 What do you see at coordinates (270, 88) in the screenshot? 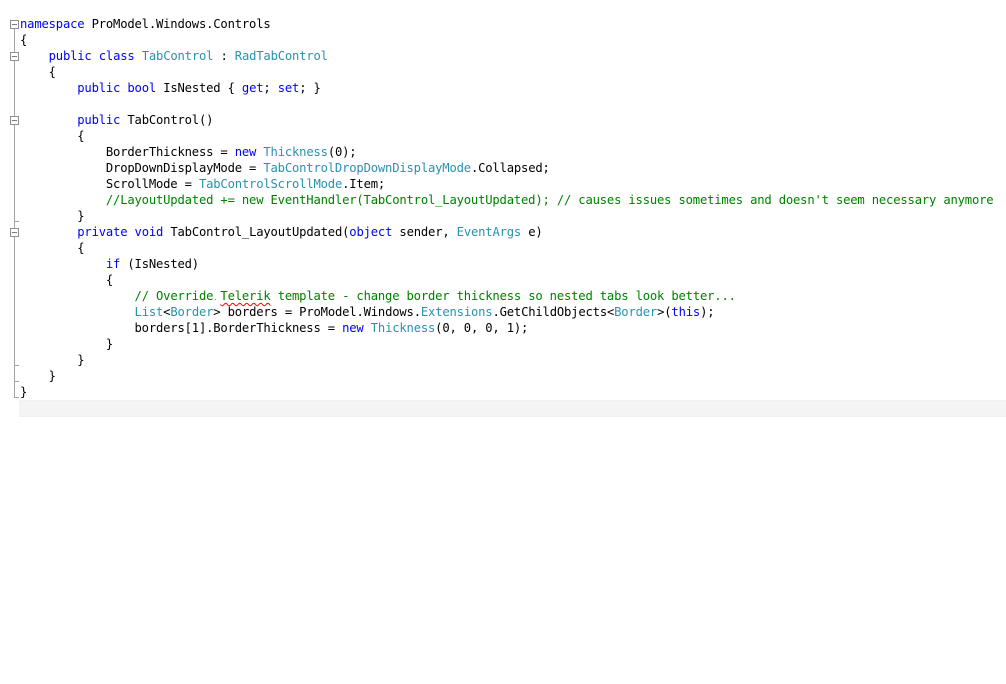
I see `text-token: ;` at bounding box center [270, 88].